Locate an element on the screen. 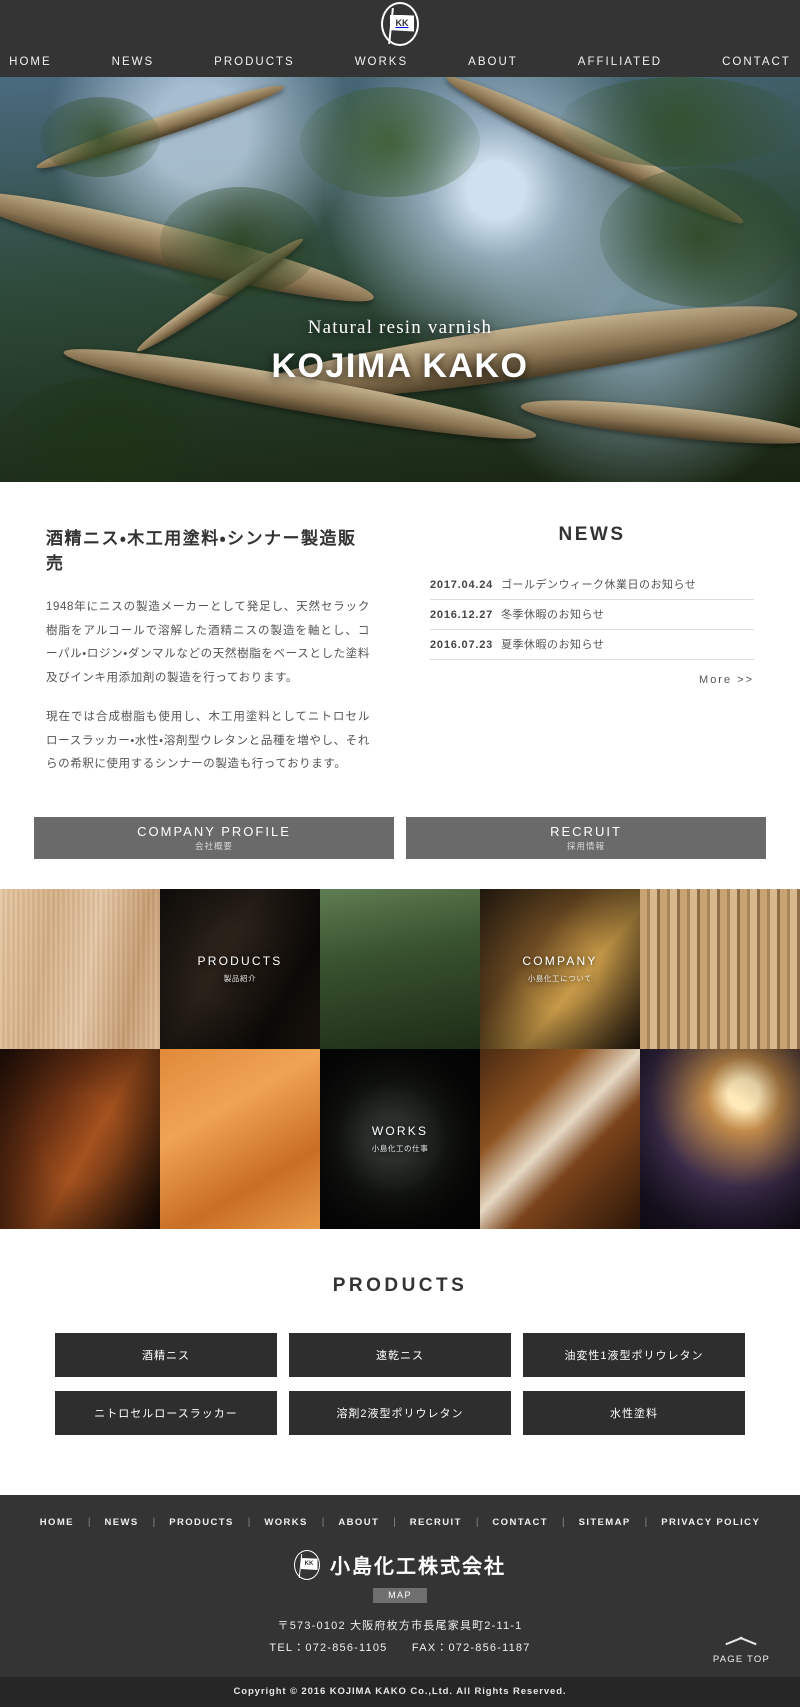 Image resolution: width=800 pixels, height=1707 pixels. news-item: 2016.07.23 夏季休暇のお知らせ is located at coordinates (592, 645).